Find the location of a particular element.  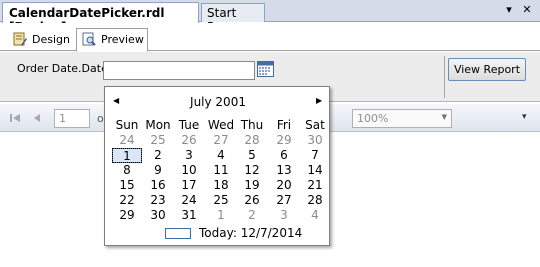

tab-calendar-date-picker: CalendarDatePicker.rdl [Design] is located at coordinates (100, 18).